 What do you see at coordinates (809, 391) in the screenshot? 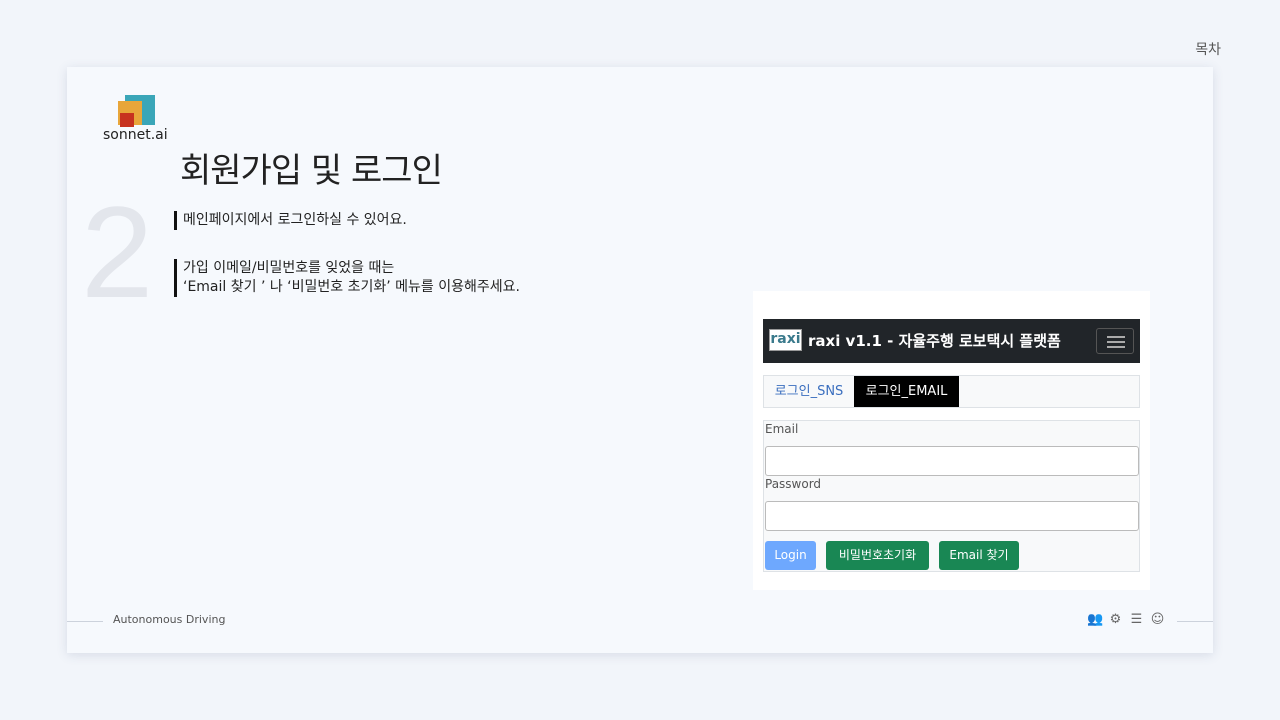
I see `tab-login-sns: 로그인_SNS` at bounding box center [809, 391].